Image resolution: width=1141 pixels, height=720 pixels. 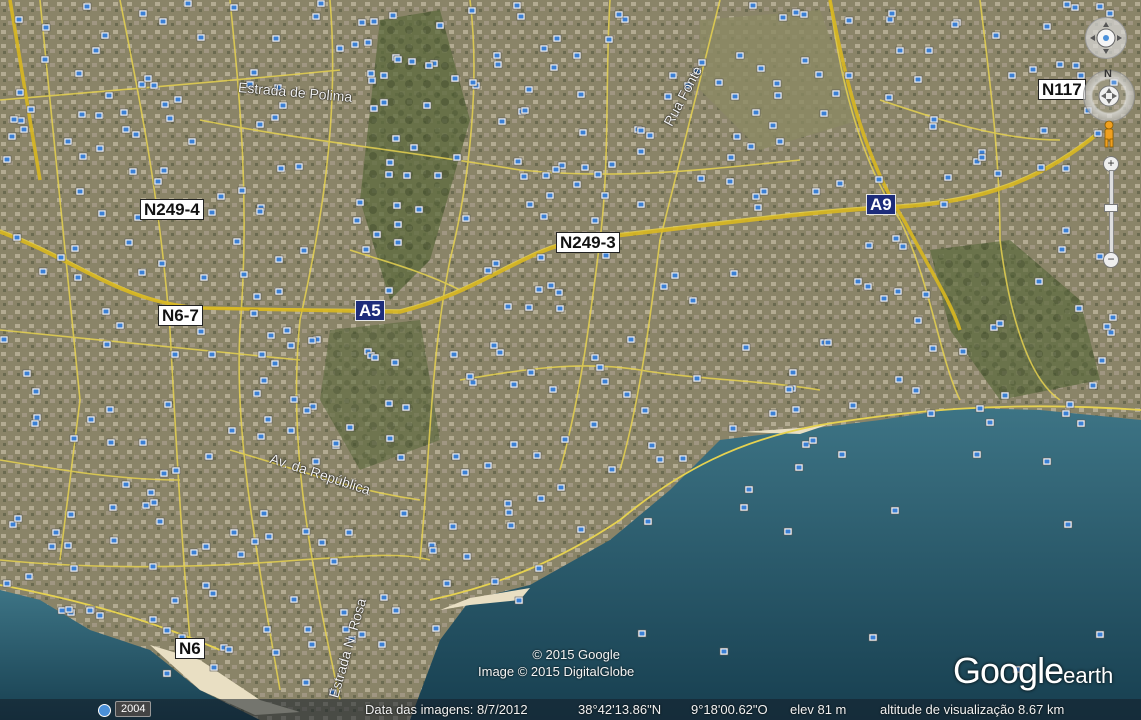 What do you see at coordinates (1111, 212) in the screenshot?
I see `zoom-track` at bounding box center [1111, 212].